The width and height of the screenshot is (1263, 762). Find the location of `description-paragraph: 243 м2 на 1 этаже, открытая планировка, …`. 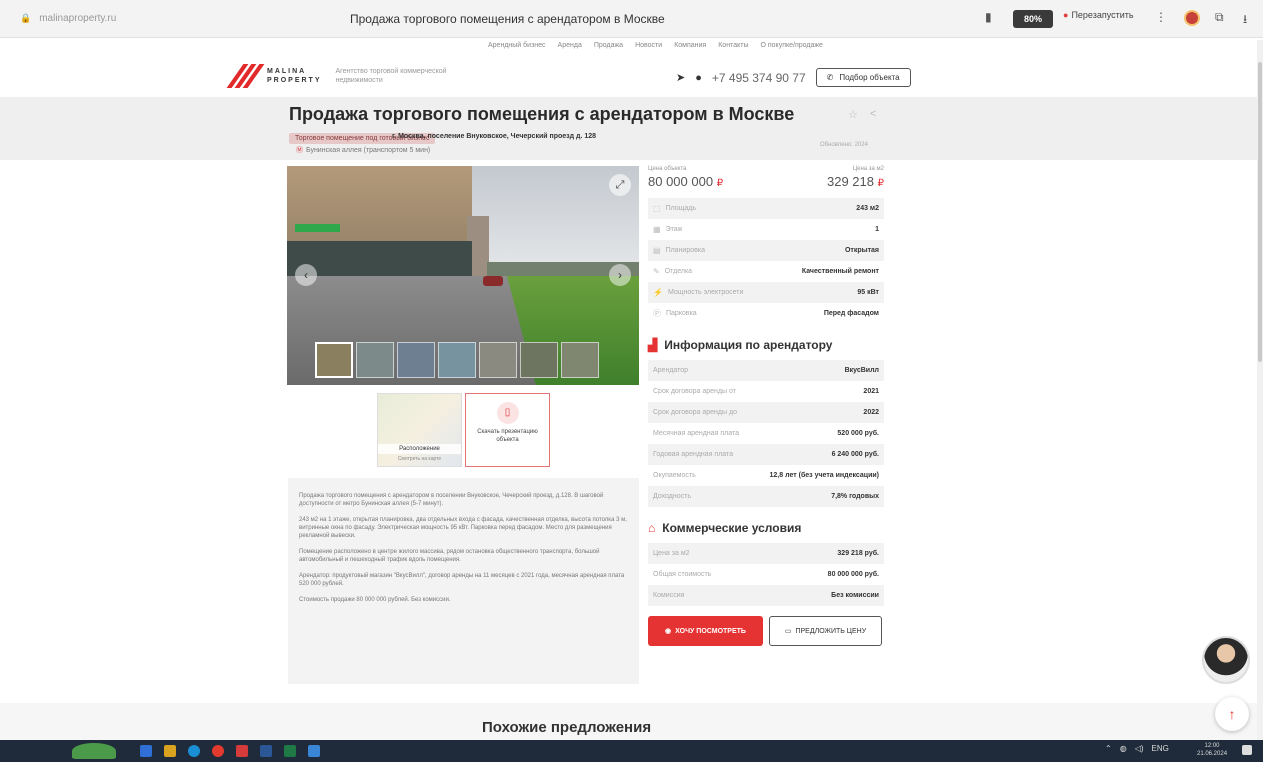

description-paragraph: 243 м2 на 1 этаже, открытая планировка, … is located at coordinates (463, 528).